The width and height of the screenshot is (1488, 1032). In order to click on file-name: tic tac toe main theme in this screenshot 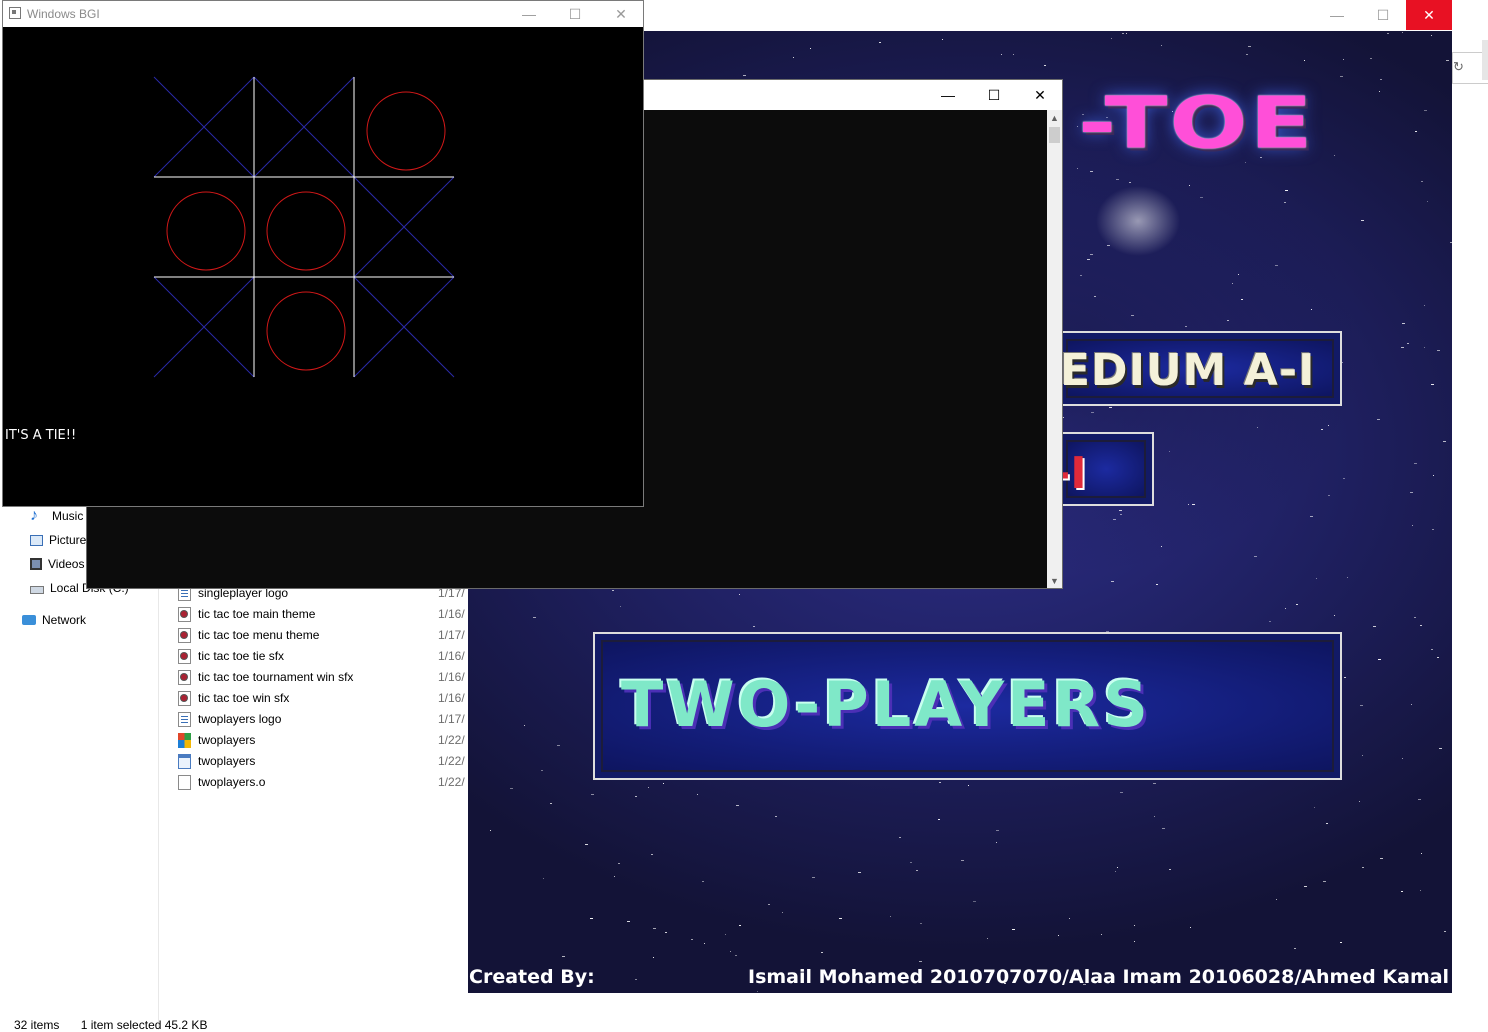, I will do `click(257, 614)`.